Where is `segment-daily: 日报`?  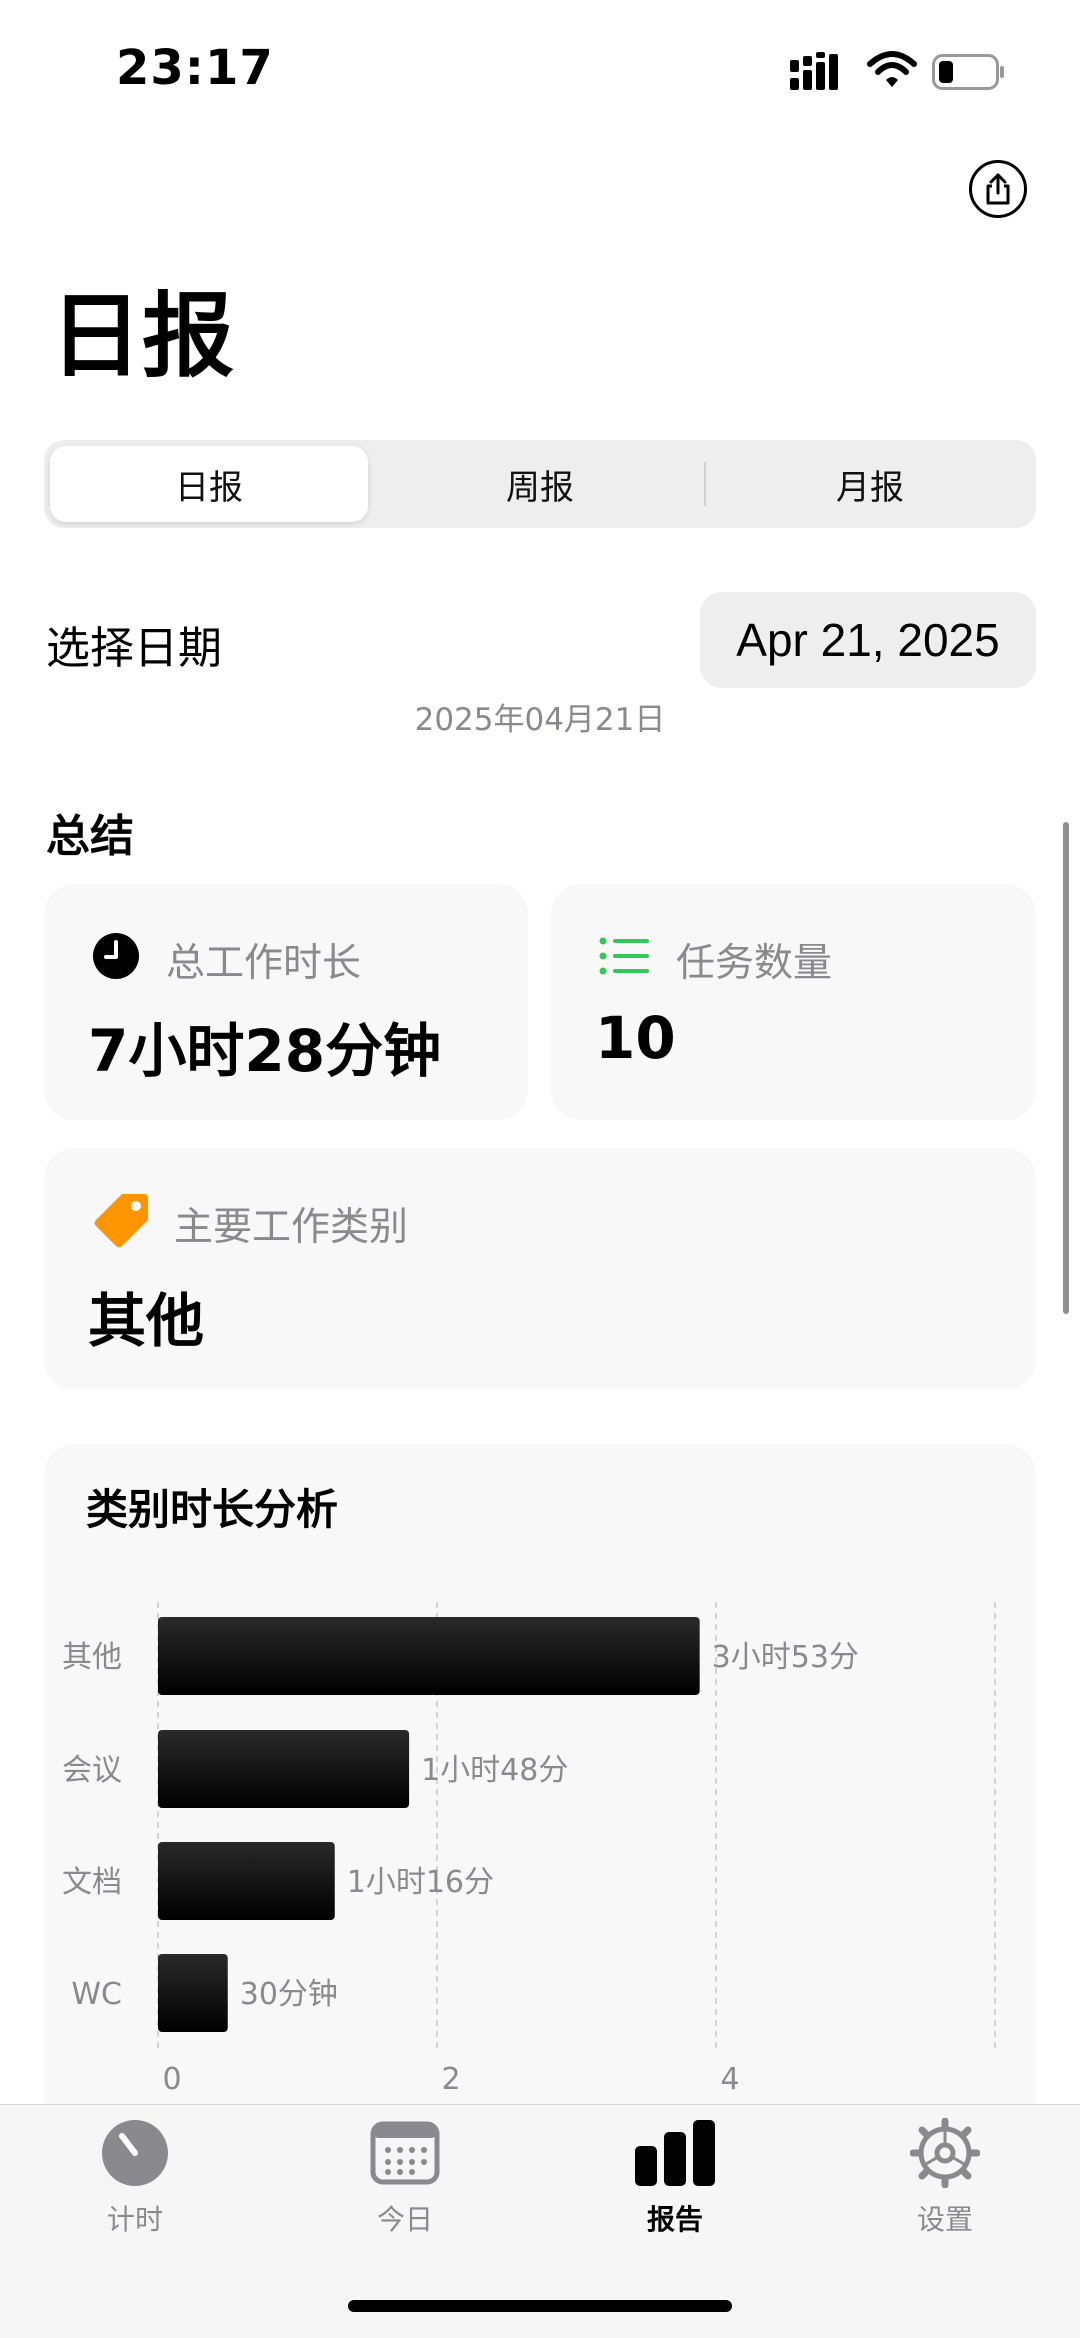
segment-daily: 日报 is located at coordinates (209, 484).